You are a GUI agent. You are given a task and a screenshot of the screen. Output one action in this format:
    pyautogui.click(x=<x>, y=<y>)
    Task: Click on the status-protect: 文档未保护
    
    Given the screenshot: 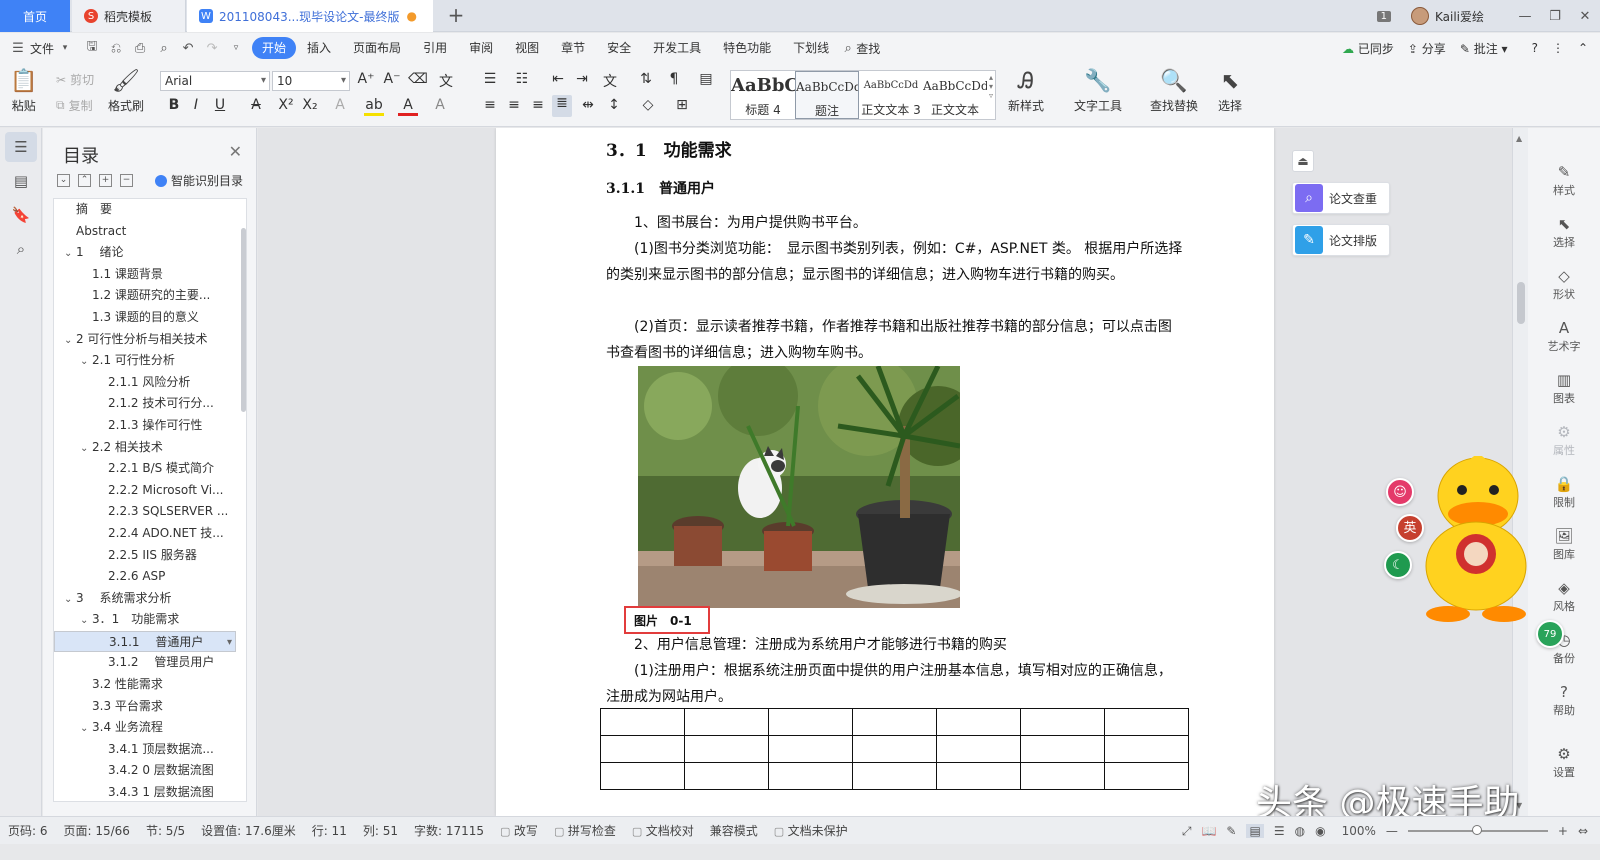 What is the action you would take?
    pyautogui.click(x=811, y=830)
    